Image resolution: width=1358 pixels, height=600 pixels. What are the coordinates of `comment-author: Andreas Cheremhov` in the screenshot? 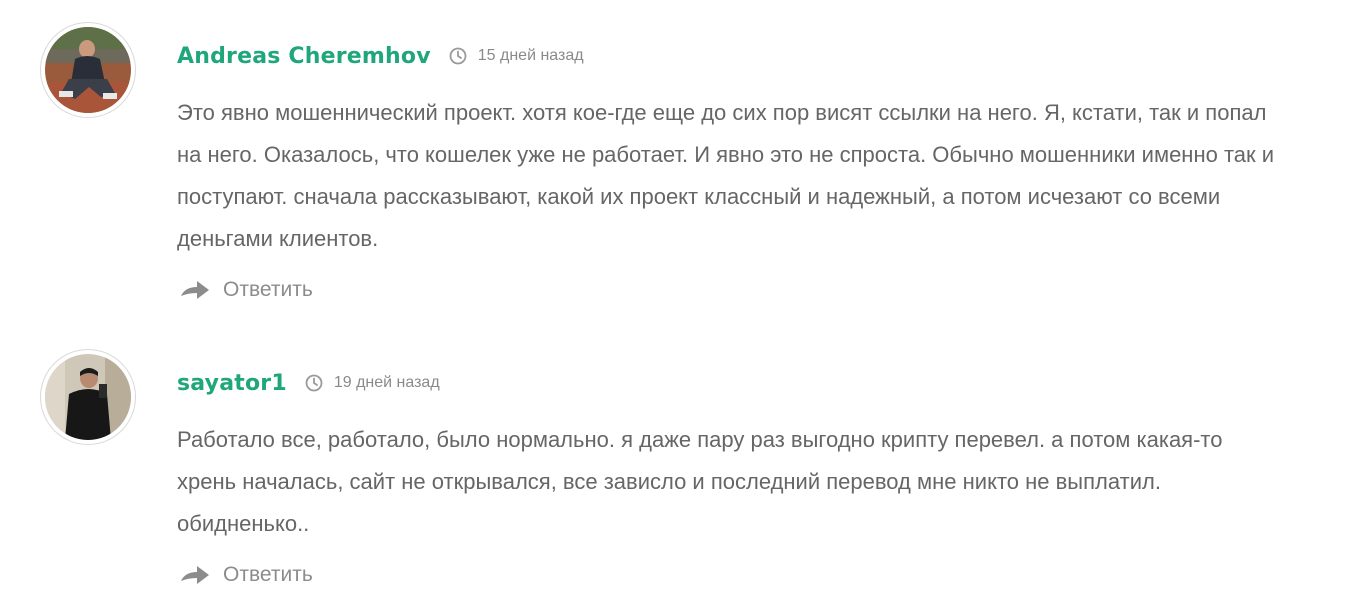 It's located at (304, 56).